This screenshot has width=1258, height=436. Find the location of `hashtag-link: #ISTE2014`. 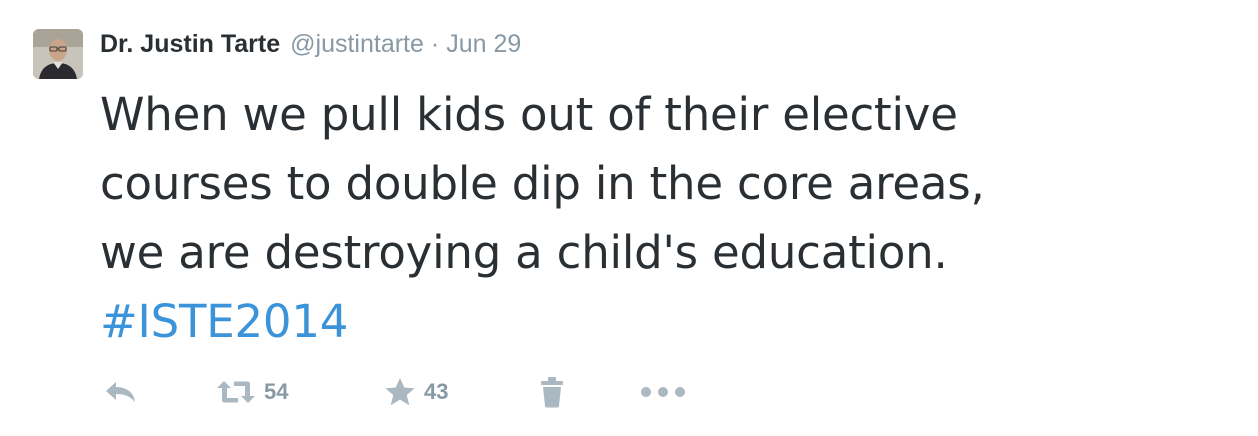

hashtag-link: #ISTE2014 is located at coordinates (665, 321).